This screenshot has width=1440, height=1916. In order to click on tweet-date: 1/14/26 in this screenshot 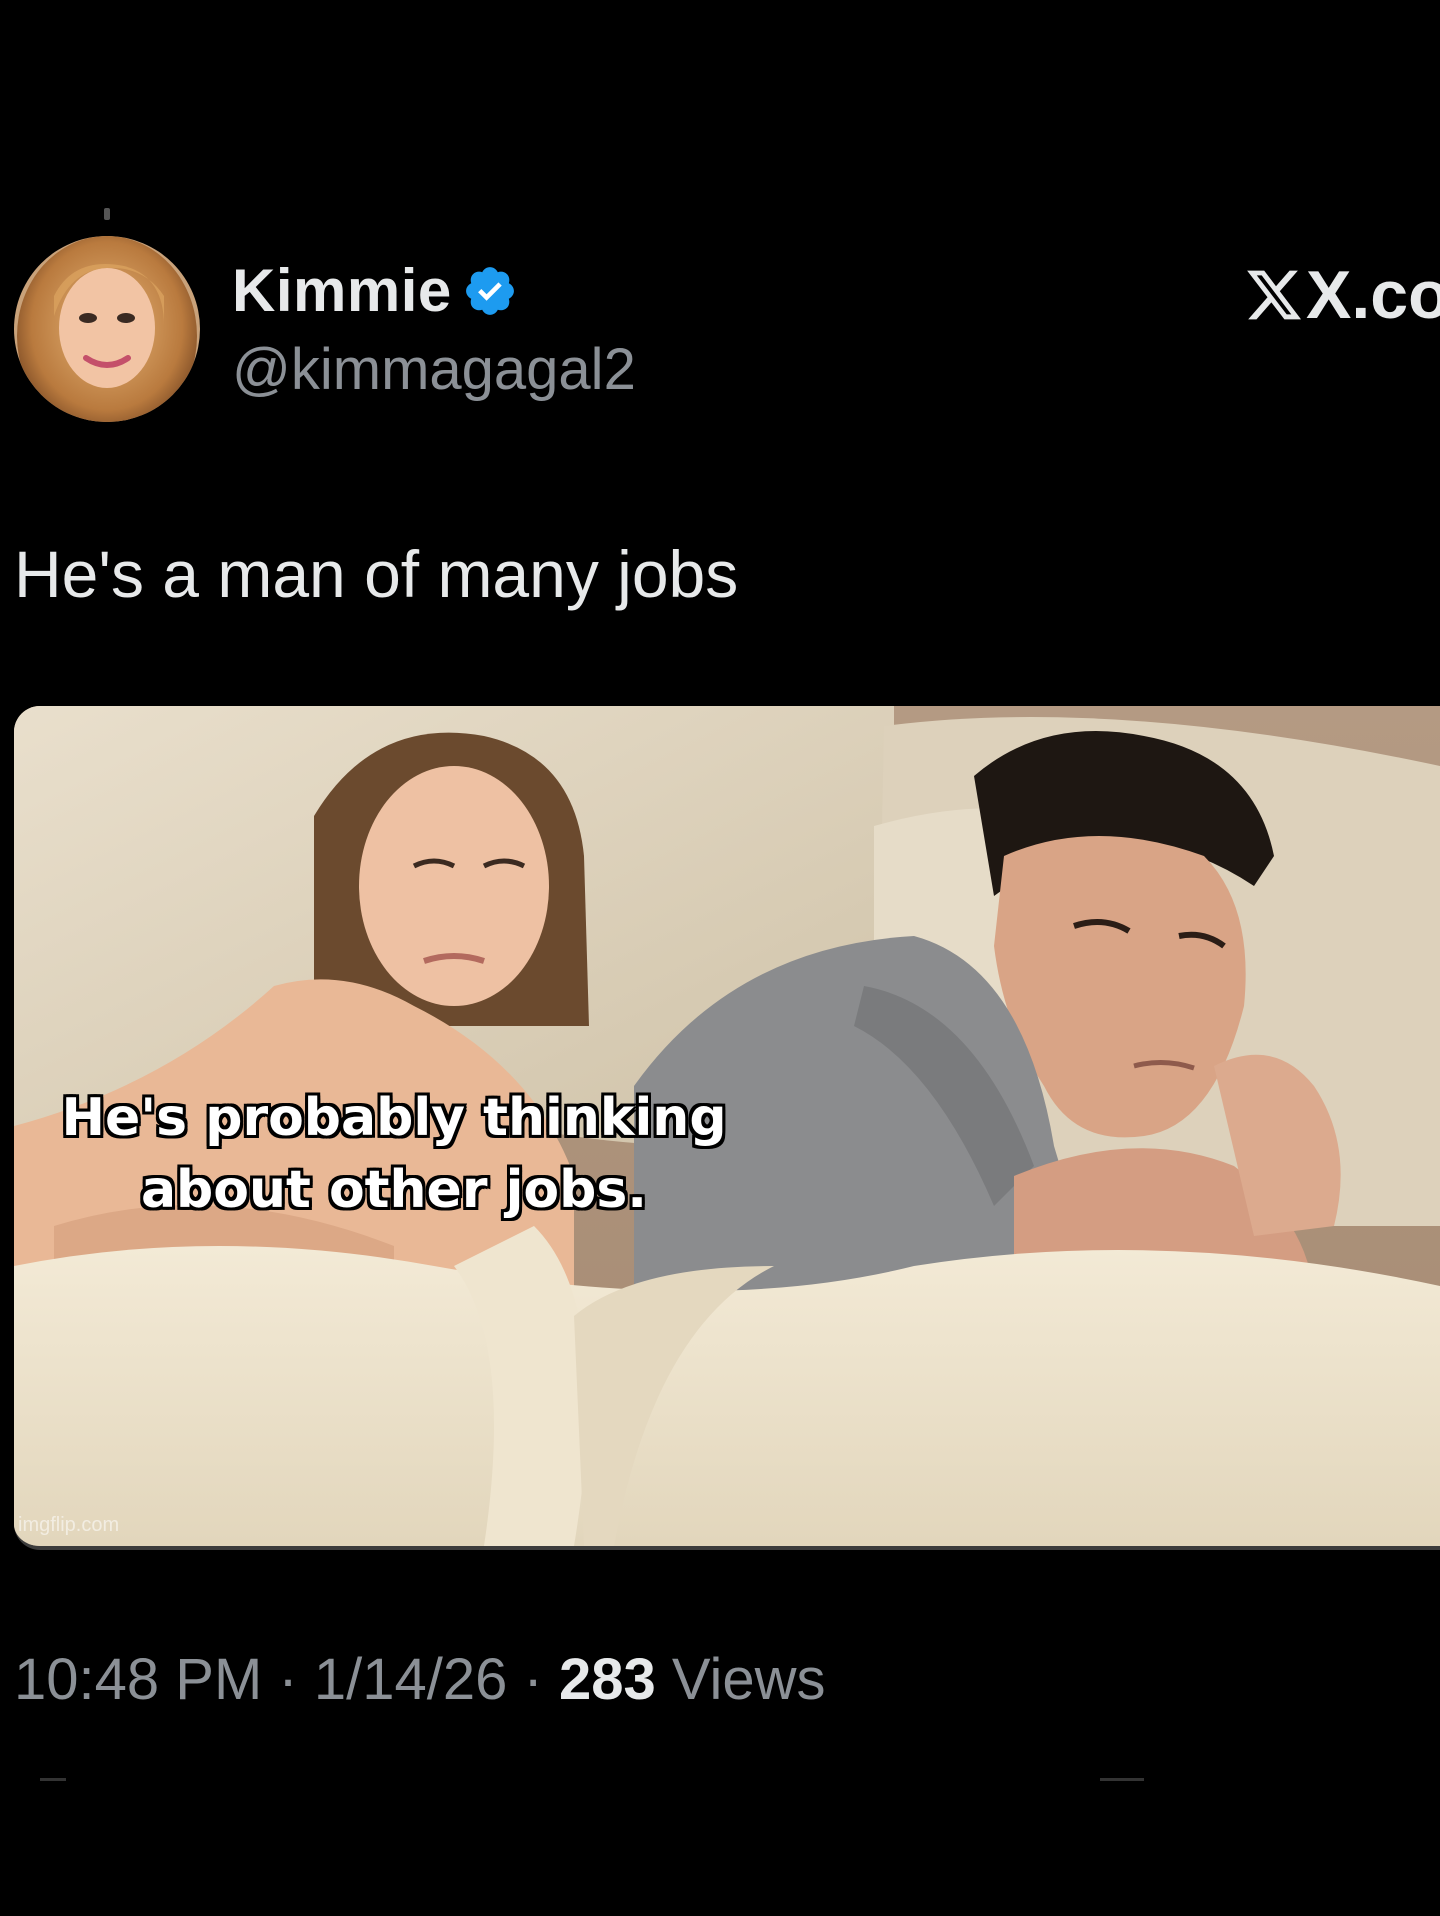, I will do `click(411, 1679)`.